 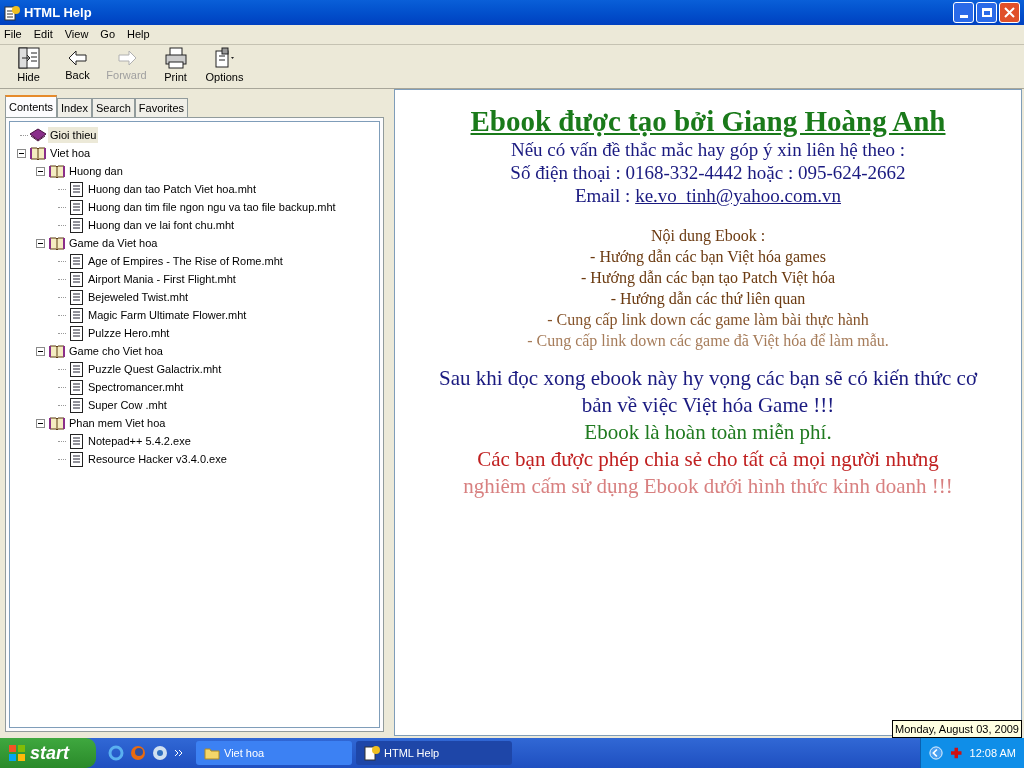 What do you see at coordinates (126, 58) in the screenshot?
I see `forward-arrow-icon` at bounding box center [126, 58].